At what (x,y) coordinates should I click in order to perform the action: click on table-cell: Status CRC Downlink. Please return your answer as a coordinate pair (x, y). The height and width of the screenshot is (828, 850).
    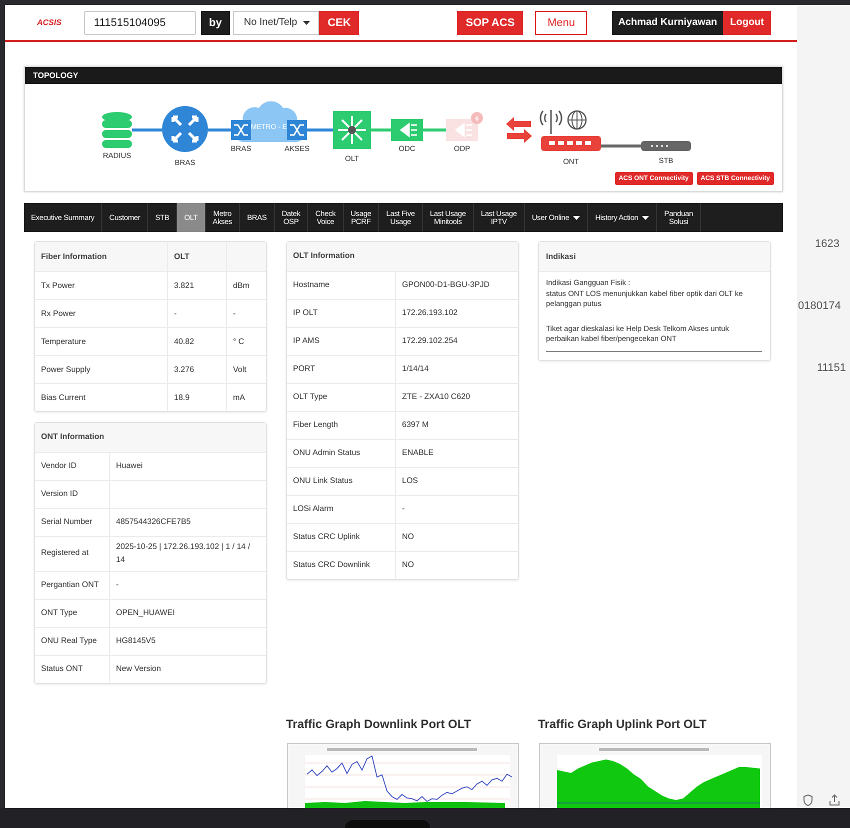
    Looking at the image, I should click on (341, 565).